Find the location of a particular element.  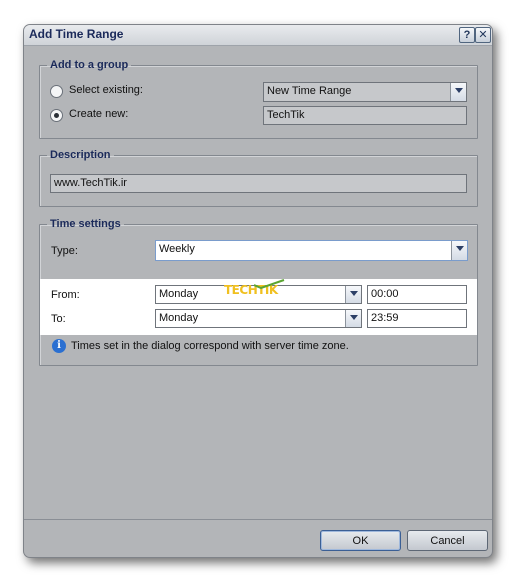

to-label: To: is located at coordinates (58, 319).